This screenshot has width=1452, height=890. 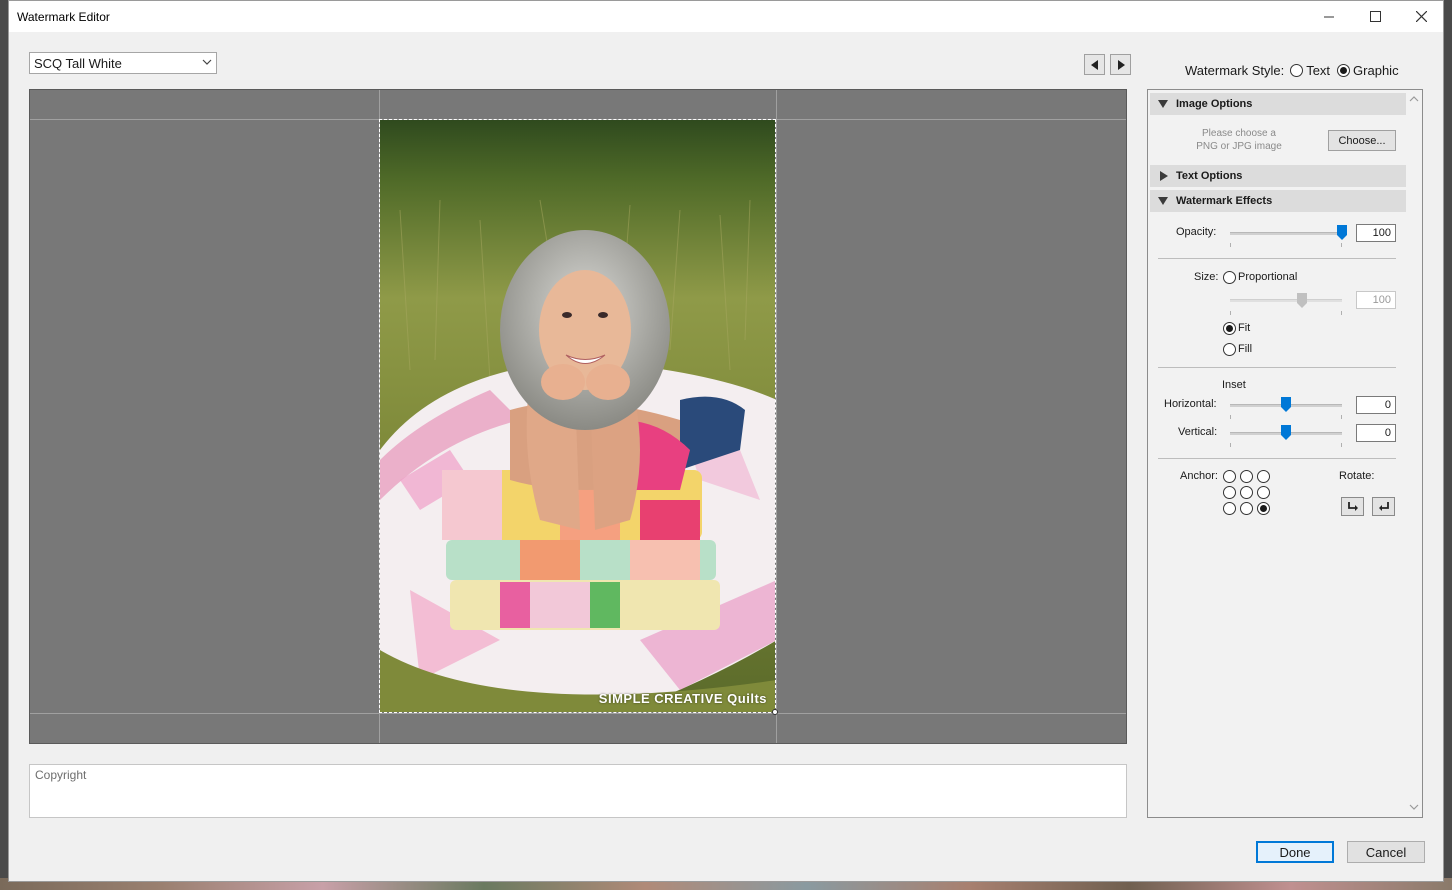 What do you see at coordinates (1239, 146) in the screenshot?
I see `hint-line-2: PNG or JPG image` at bounding box center [1239, 146].